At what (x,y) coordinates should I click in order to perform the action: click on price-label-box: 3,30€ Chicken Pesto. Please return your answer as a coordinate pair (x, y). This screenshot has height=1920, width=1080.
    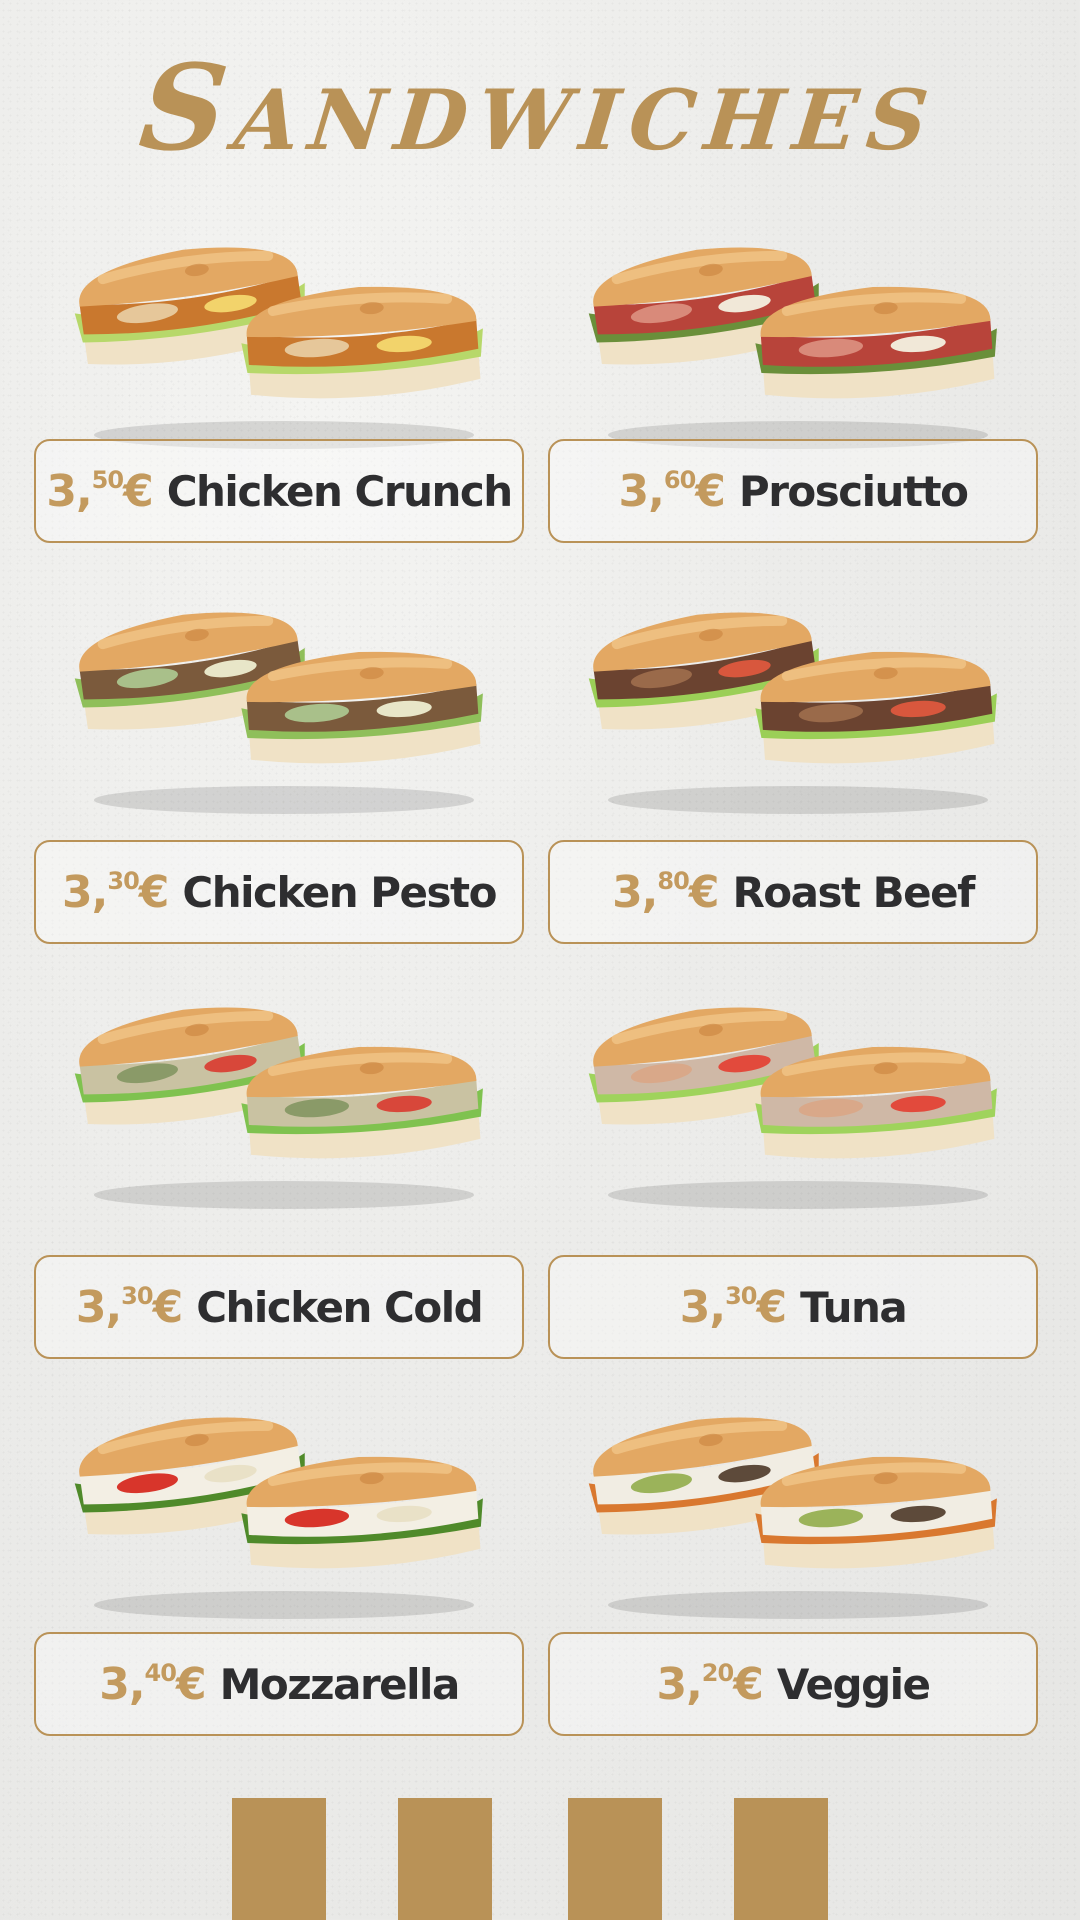
    Looking at the image, I should click on (279, 892).